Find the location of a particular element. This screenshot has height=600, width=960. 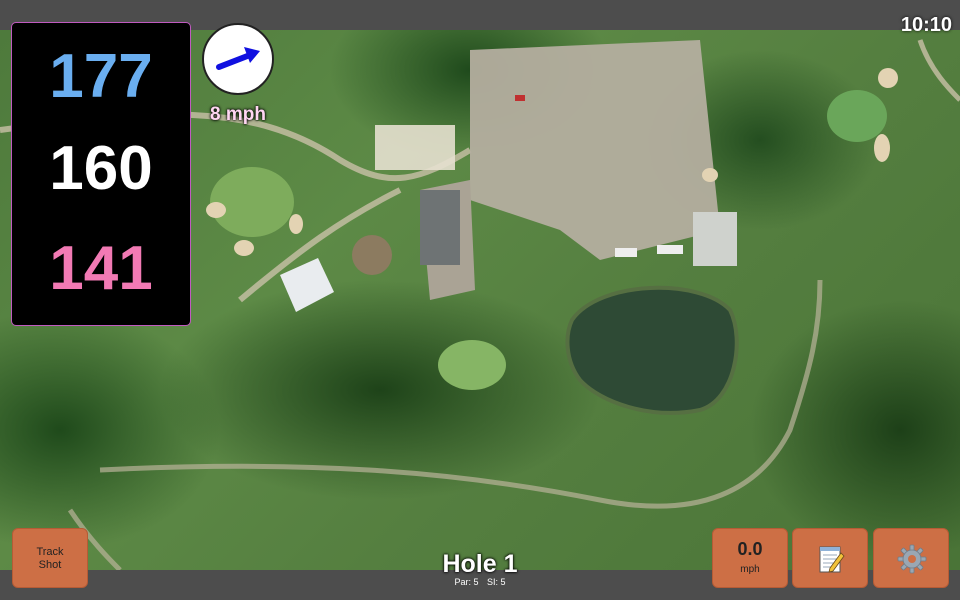

clock: 10:10 is located at coordinates (926, 25).